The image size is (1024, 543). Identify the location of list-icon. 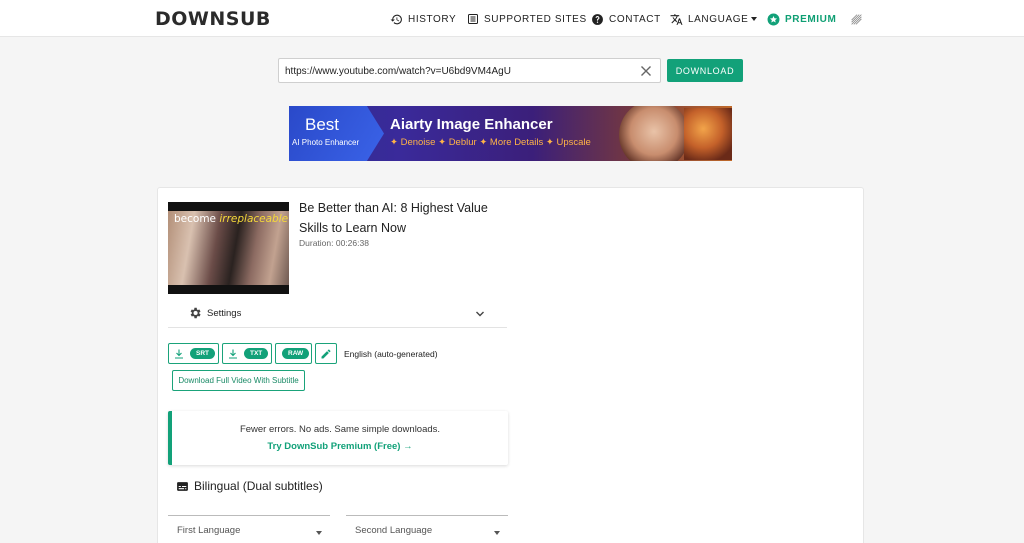
(473, 19).